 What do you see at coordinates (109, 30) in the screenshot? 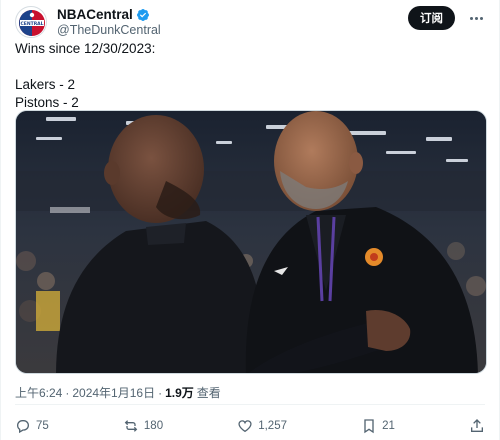
I see `author-handle: @TheDunkCentral` at bounding box center [109, 30].